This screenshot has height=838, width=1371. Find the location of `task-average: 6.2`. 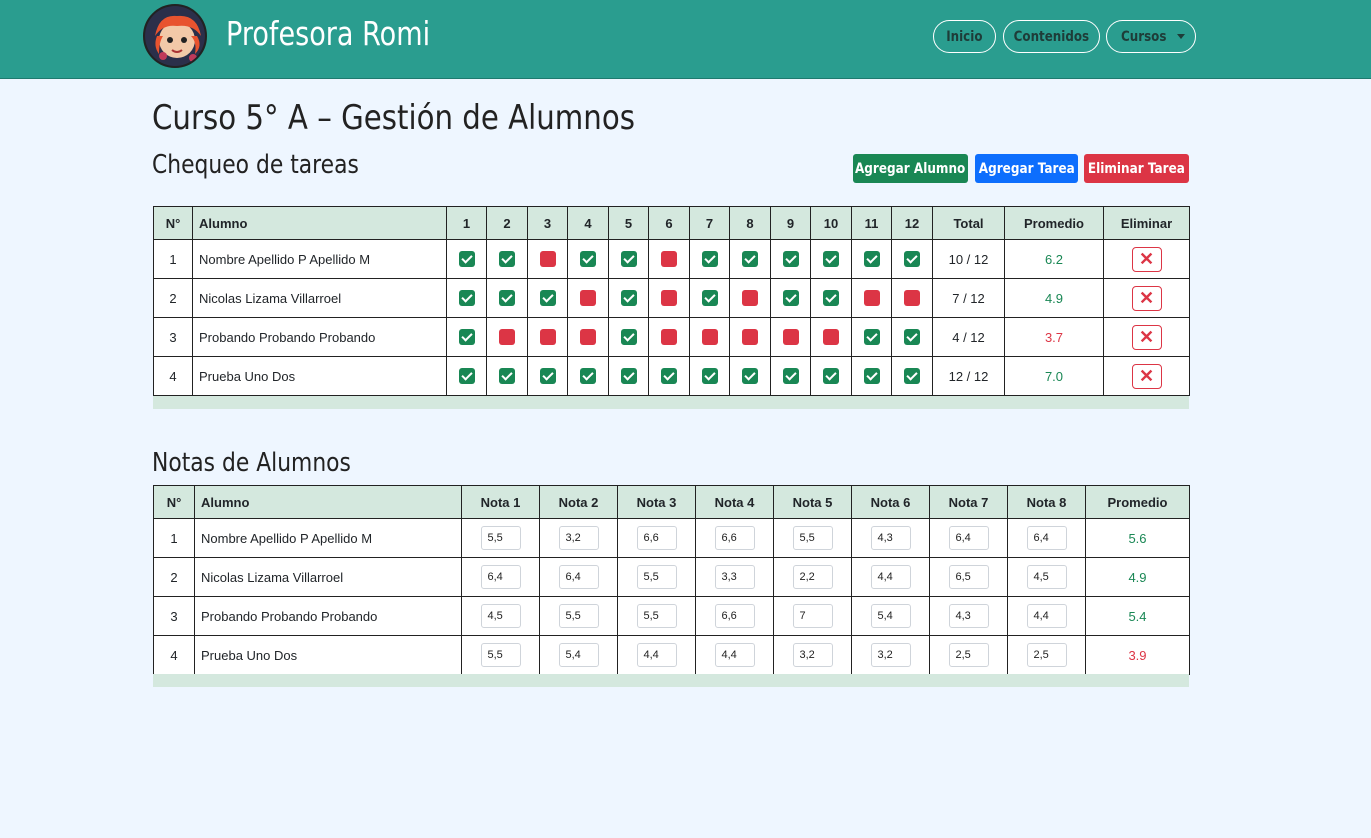

task-average: 6.2 is located at coordinates (1054, 259).